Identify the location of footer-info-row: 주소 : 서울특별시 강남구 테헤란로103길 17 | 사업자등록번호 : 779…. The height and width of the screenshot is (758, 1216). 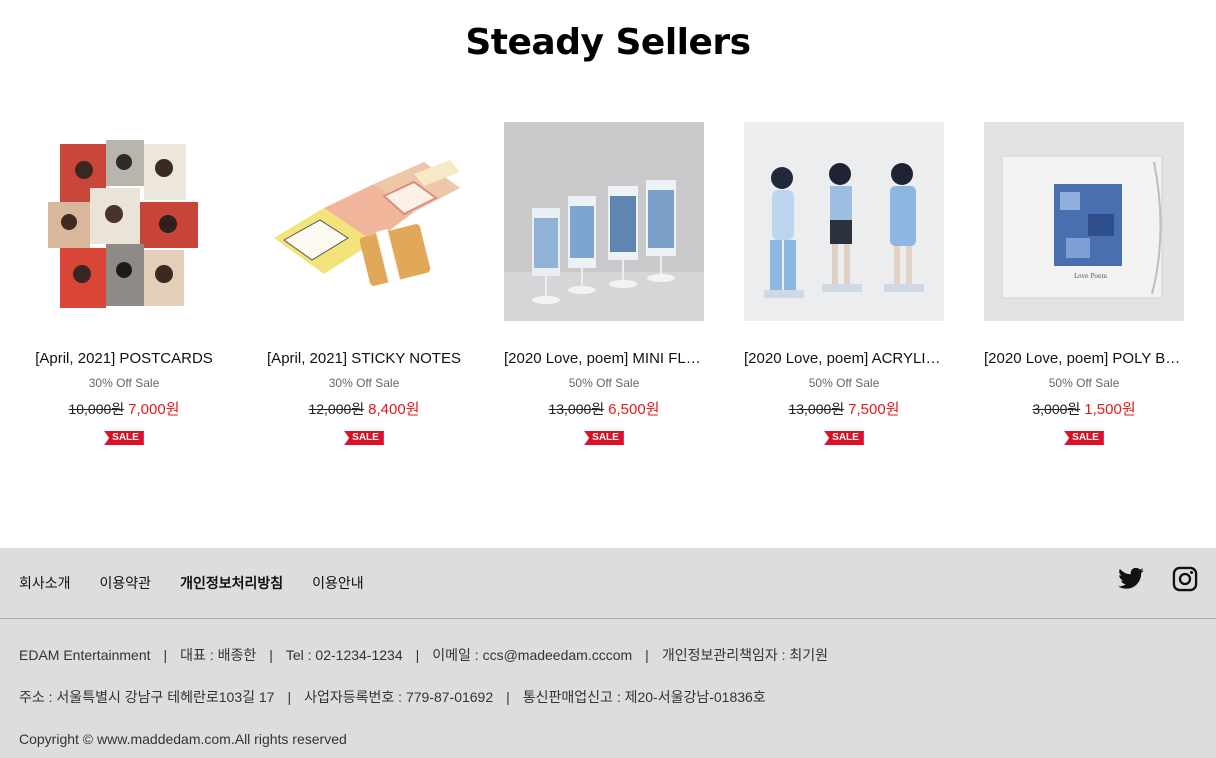
(392, 697).